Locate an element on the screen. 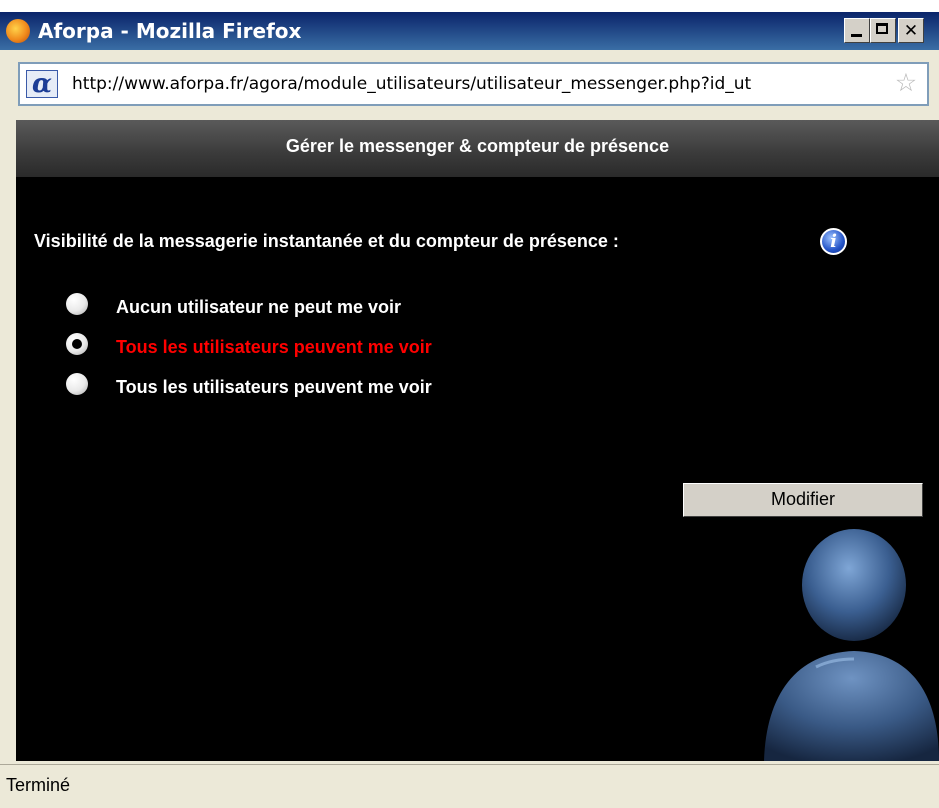 This screenshot has width=939, height=808. site-favicon: α is located at coordinates (42, 84).